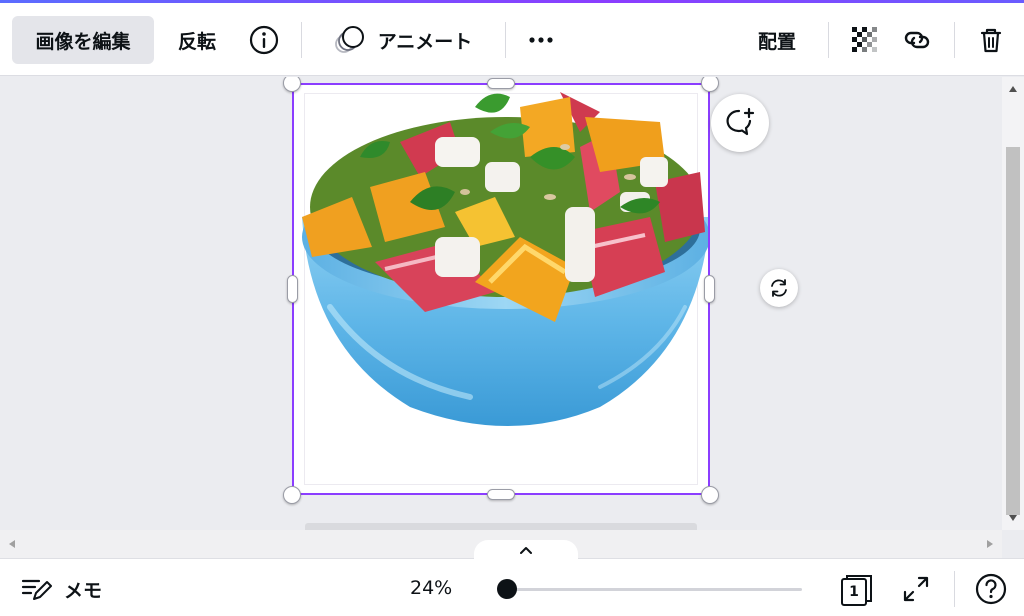  Describe the element at coordinates (655, 589) in the screenshot. I see `zoom-slider-track` at that location.